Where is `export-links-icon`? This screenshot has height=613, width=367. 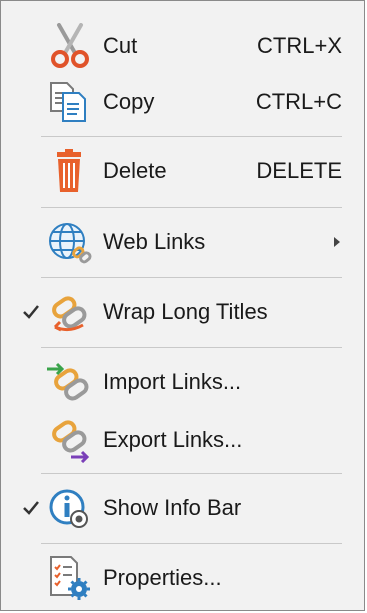 export-links-icon is located at coordinates (70, 440).